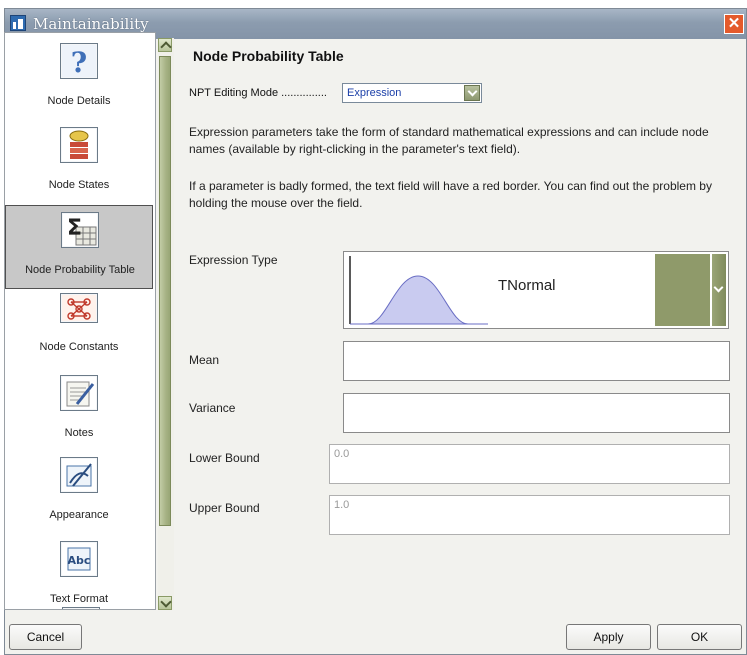 This screenshot has height=655, width=747. What do you see at coordinates (80, 270) in the screenshot?
I see `sidebar-item-label: Node Probability Table` at bounding box center [80, 270].